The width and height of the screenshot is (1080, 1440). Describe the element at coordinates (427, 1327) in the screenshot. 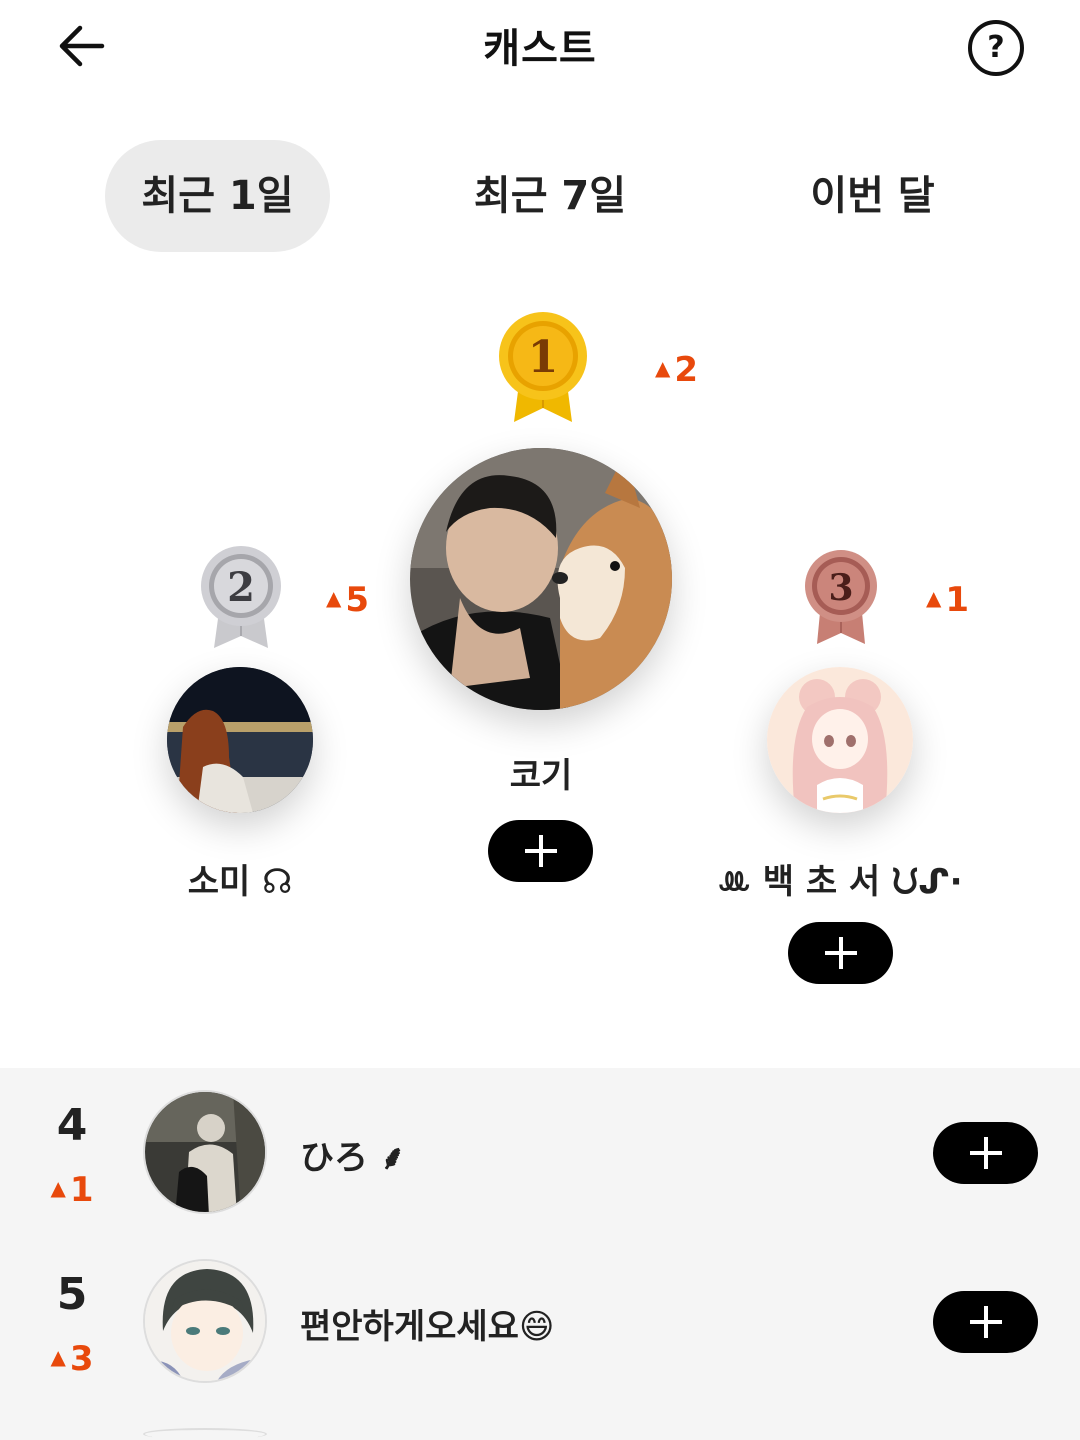

I see `list-item-name: 편안하게오세요😄` at that location.